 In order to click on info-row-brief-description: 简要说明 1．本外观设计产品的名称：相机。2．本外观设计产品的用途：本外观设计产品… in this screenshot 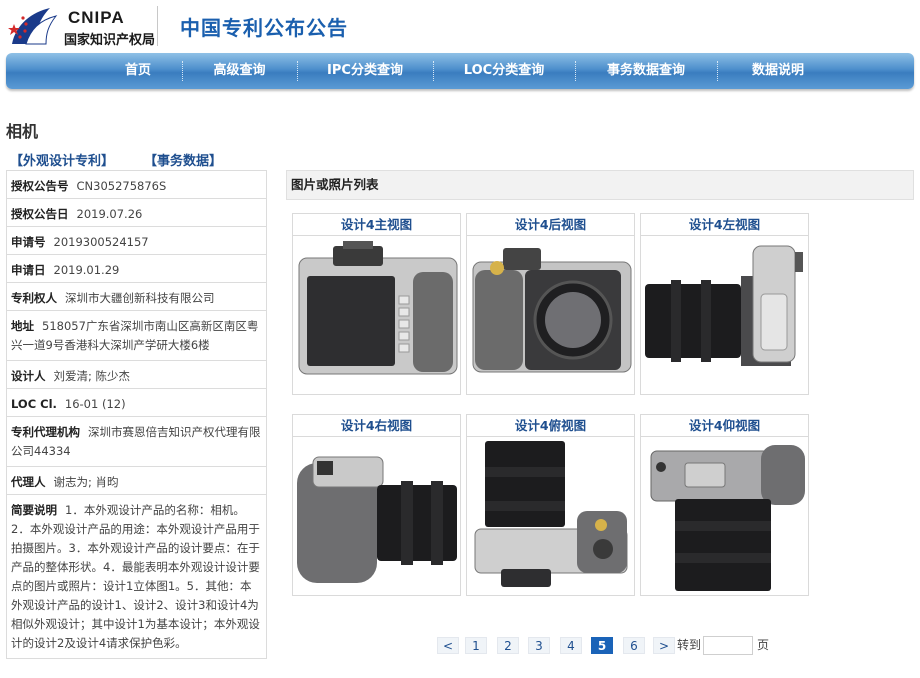, I will do `click(136, 577)`.